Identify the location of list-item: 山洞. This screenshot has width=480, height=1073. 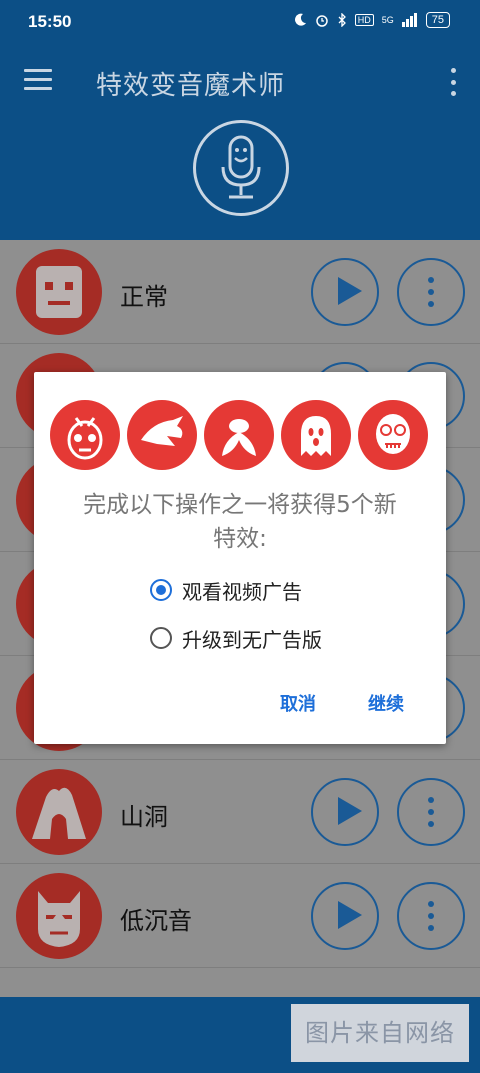
(240, 812).